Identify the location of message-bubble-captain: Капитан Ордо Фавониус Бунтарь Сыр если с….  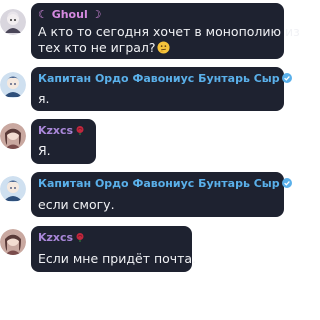
(161, 194).